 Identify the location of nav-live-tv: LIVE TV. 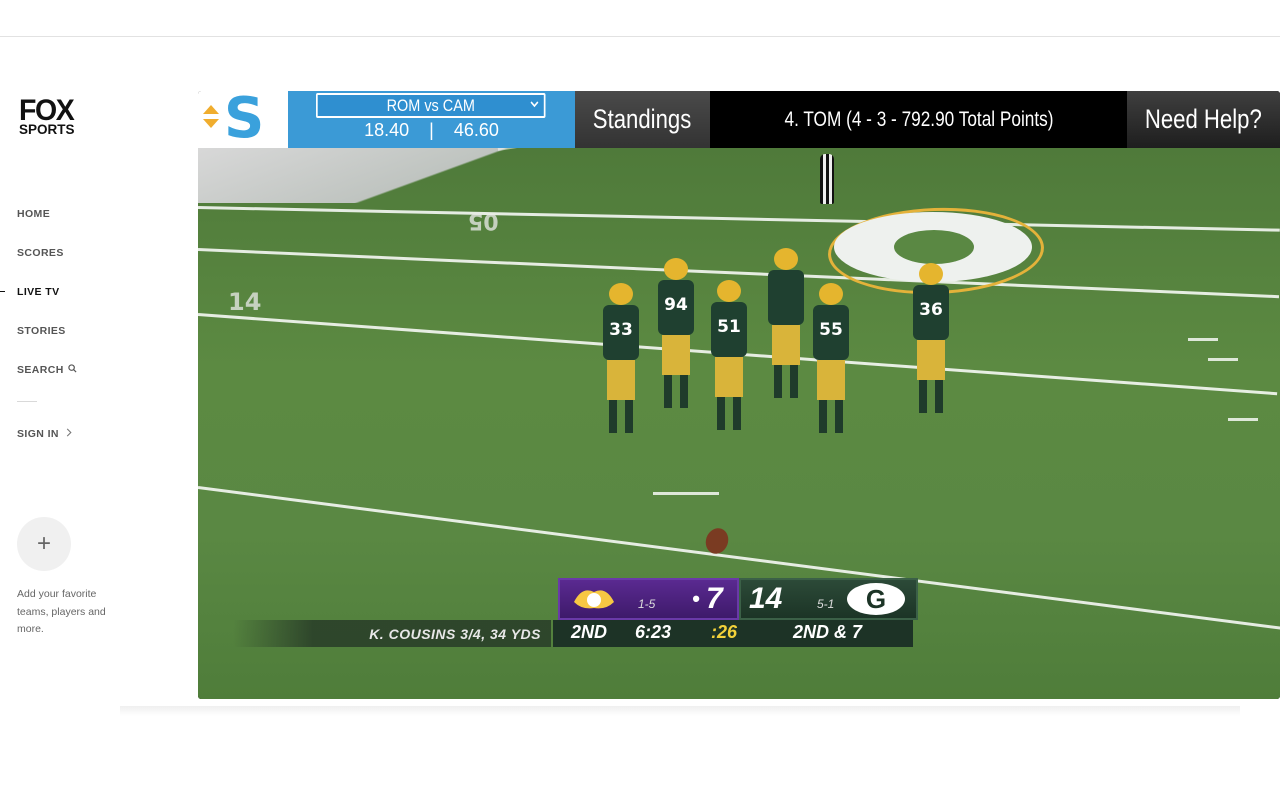
(38, 291).